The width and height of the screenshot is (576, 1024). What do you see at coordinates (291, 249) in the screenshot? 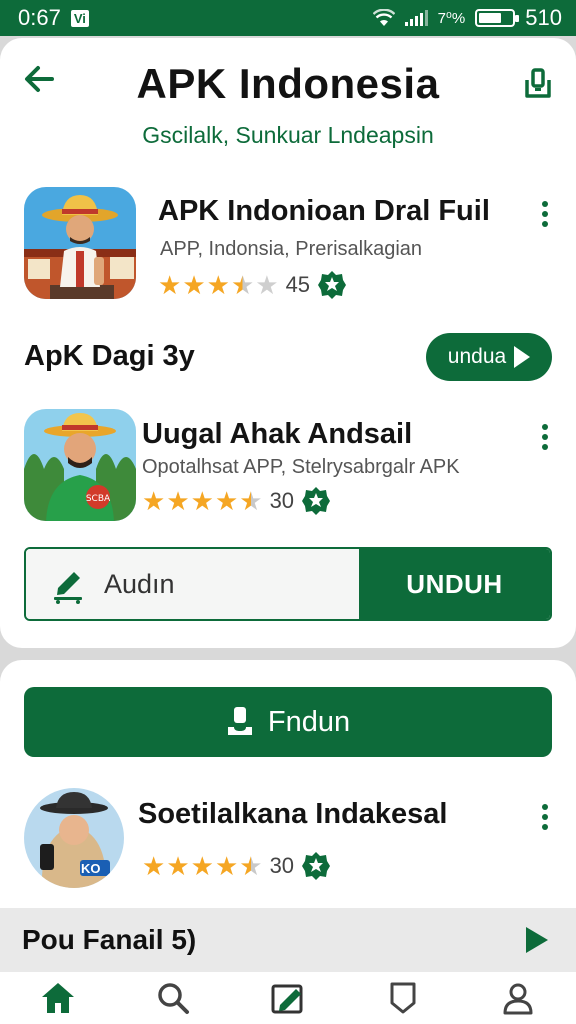
I see `app-description: APP, Indonsia, Prerisalkagian` at bounding box center [291, 249].